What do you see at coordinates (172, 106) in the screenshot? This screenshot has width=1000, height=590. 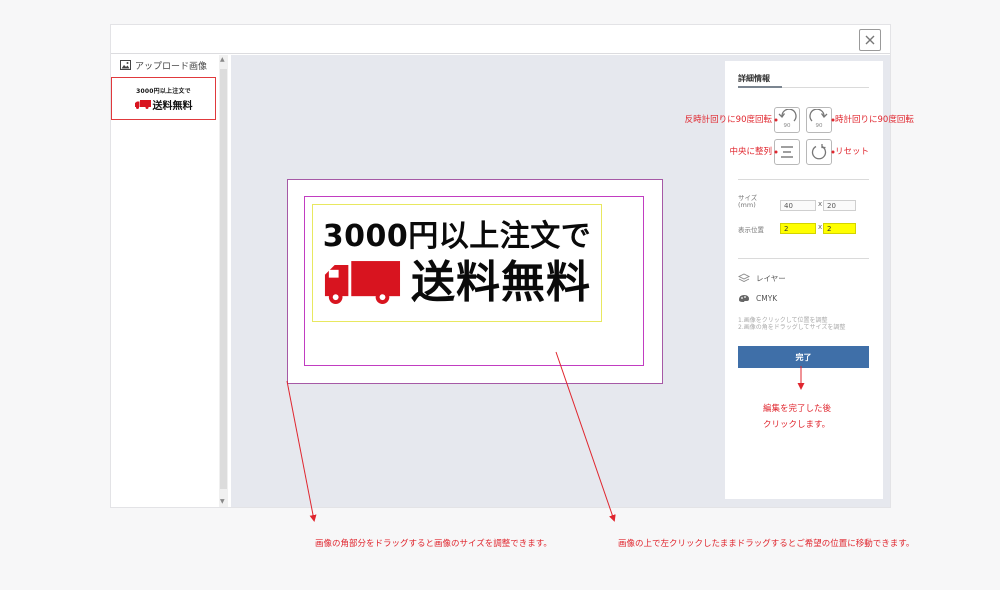 I see `thumbnail-text-line2: 送料無料` at bounding box center [172, 106].